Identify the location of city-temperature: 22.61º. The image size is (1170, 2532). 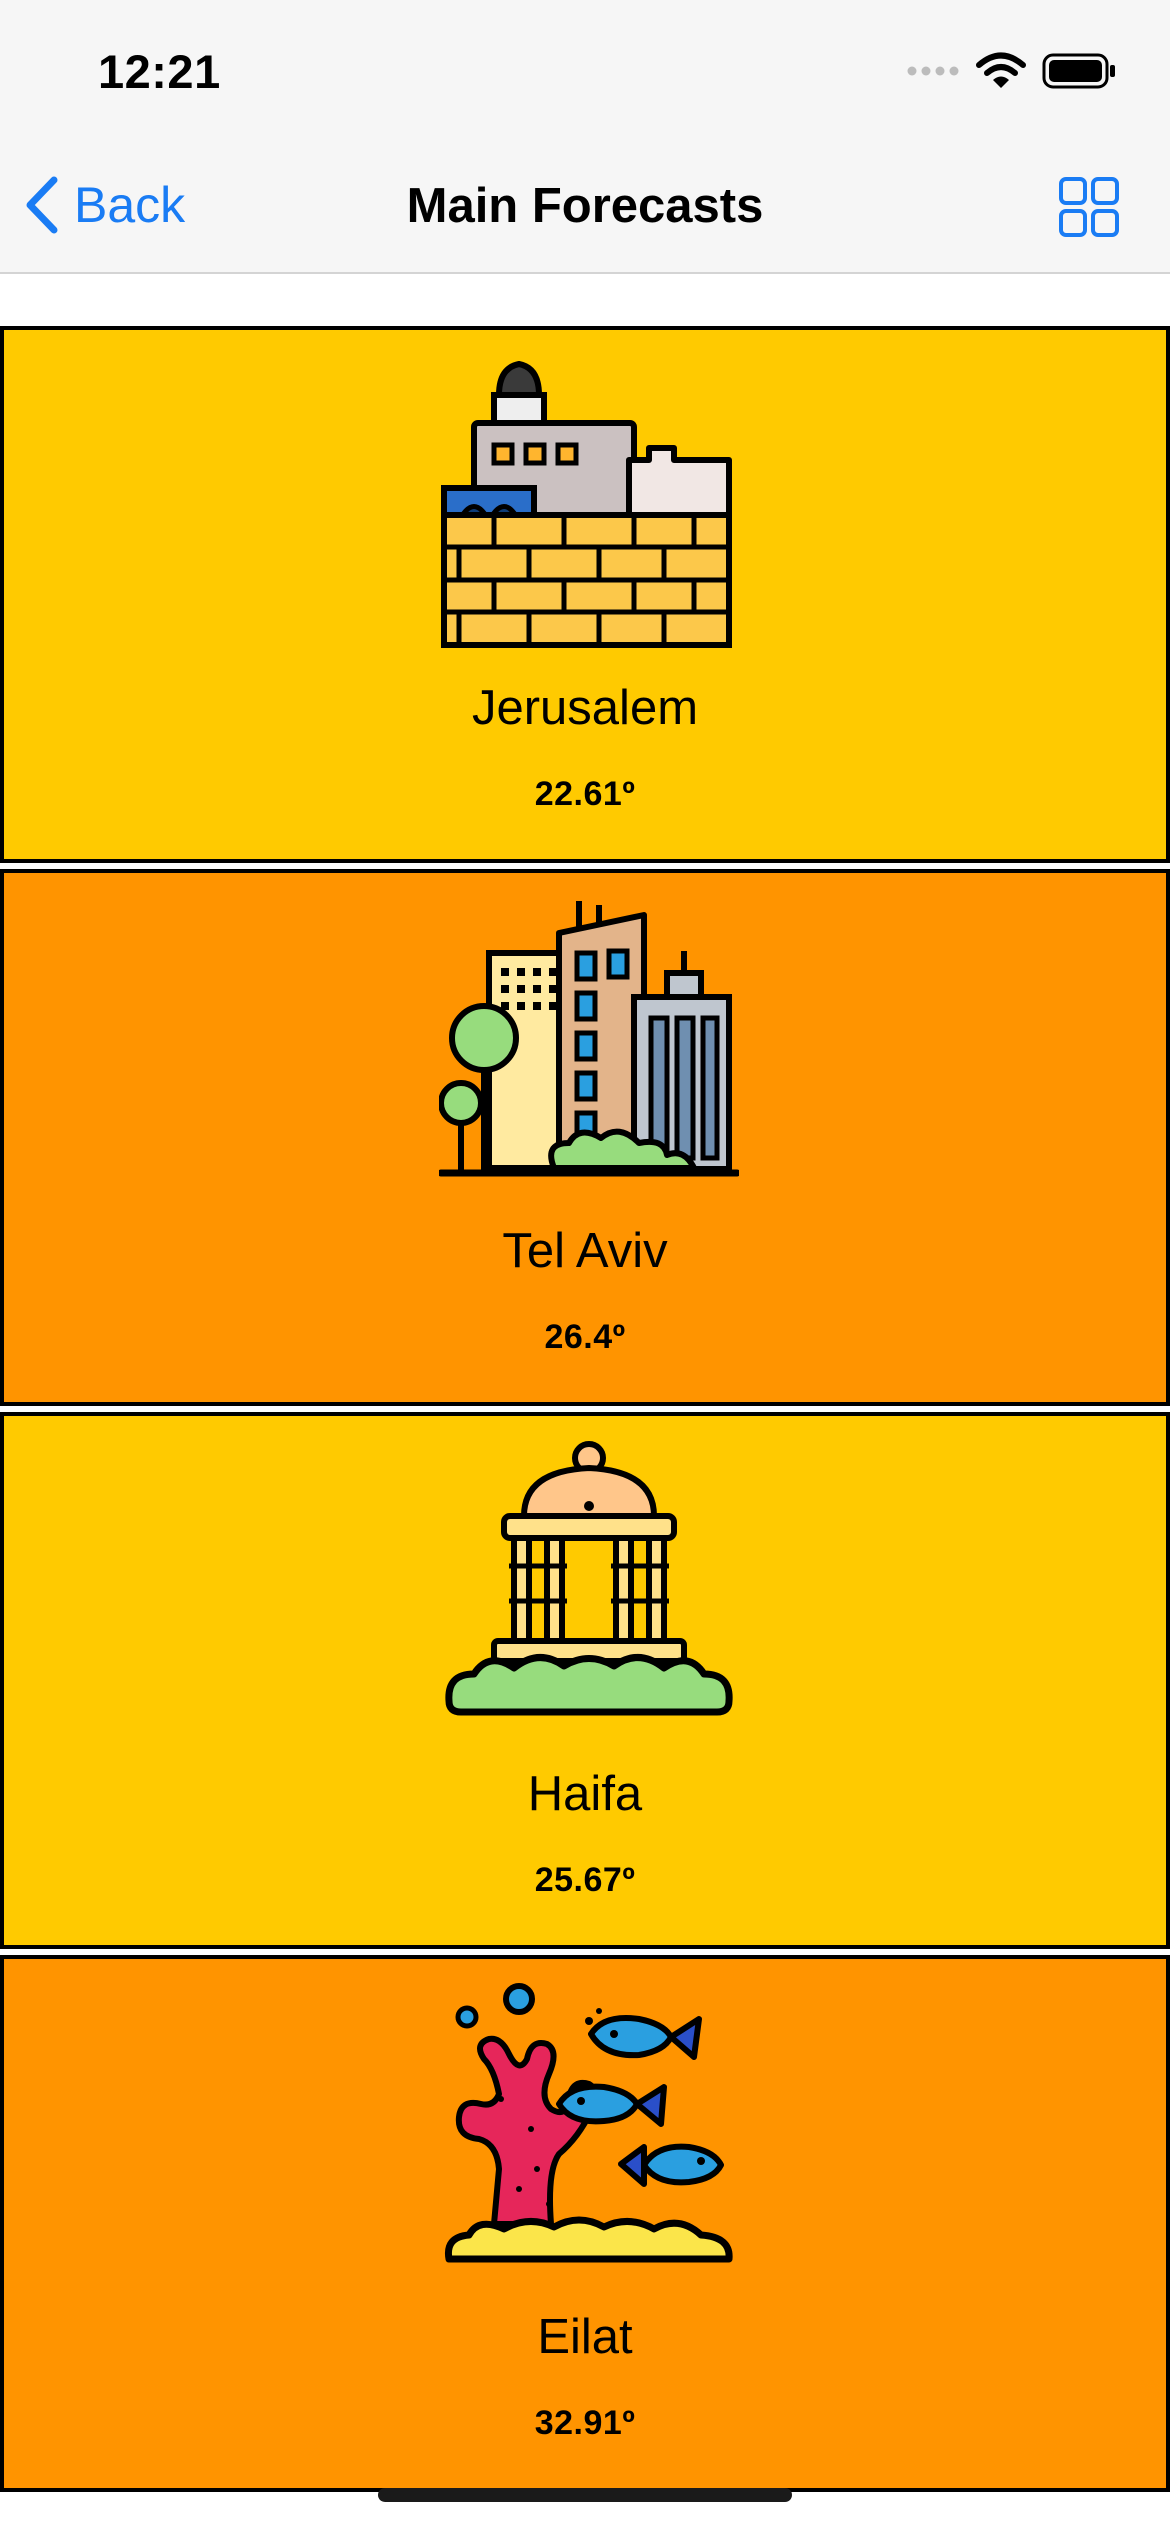
(585, 794).